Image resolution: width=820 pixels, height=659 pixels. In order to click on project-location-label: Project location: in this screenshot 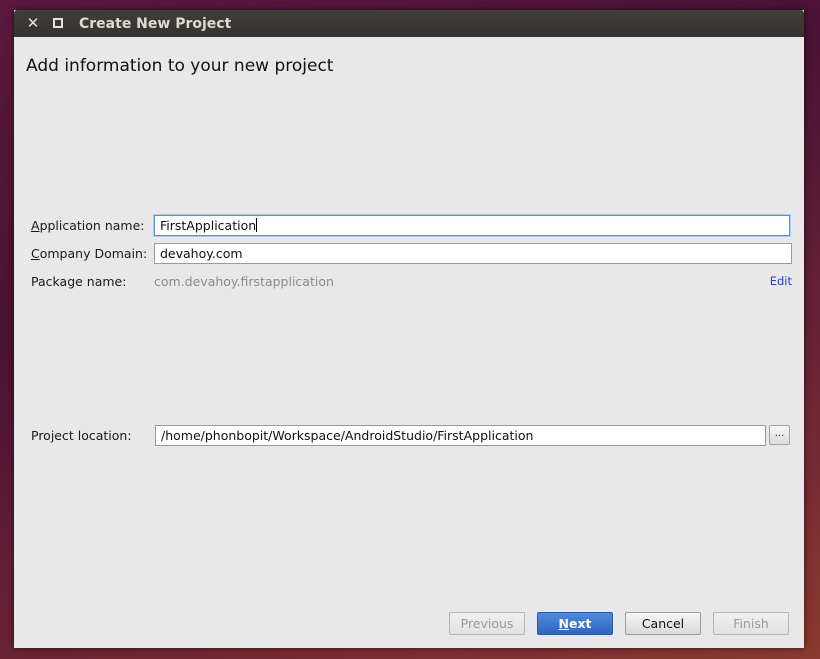, I will do `click(81, 435)`.